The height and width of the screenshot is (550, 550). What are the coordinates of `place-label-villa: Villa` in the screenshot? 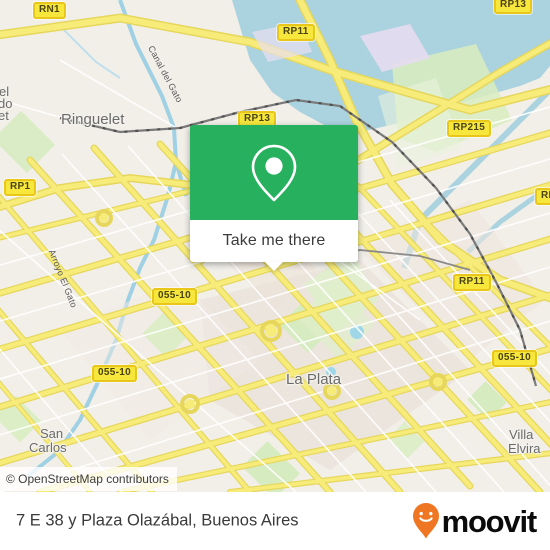 It's located at (521, 434).